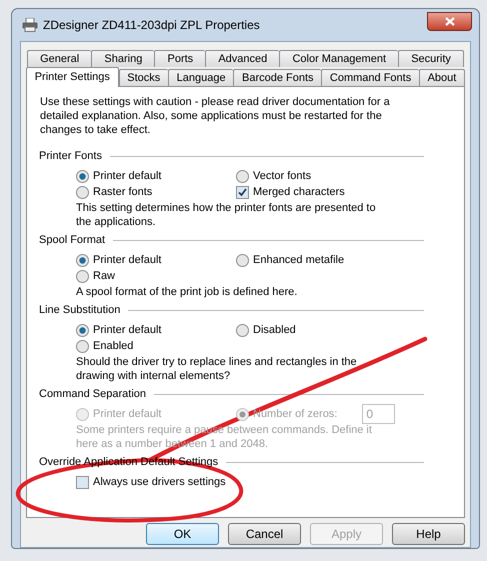 This screenshot has height=561, width=487. I want to click on close-icon, so click(449, 21).